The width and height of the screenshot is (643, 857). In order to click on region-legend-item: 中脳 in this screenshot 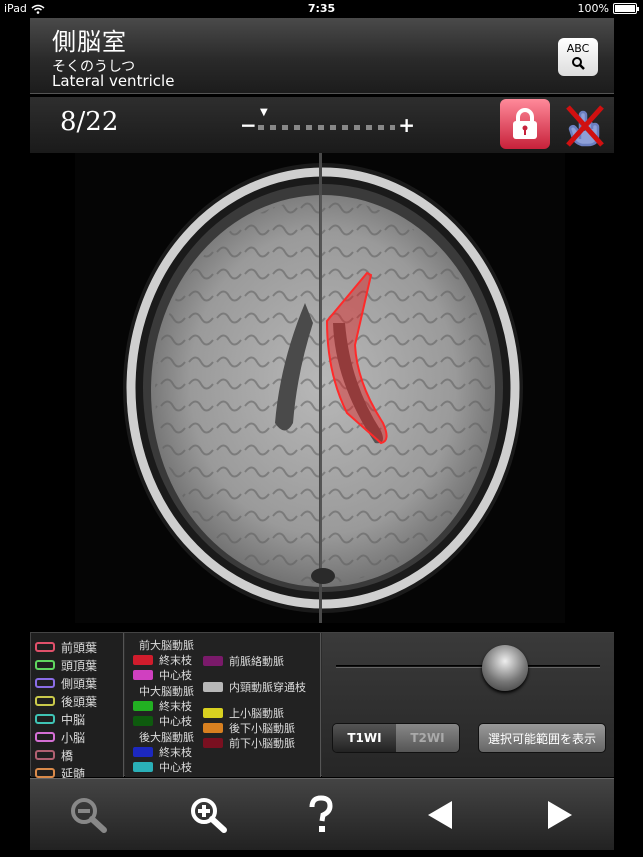, I will do `click(77, 719)`.